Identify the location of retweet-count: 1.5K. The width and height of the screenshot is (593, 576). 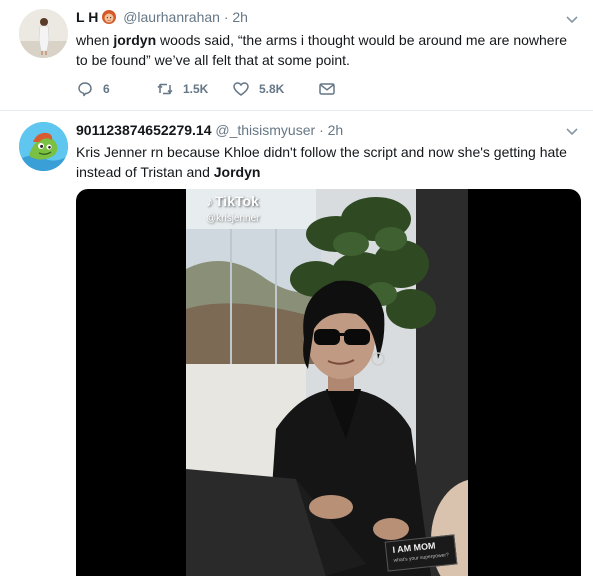
(196, 89).